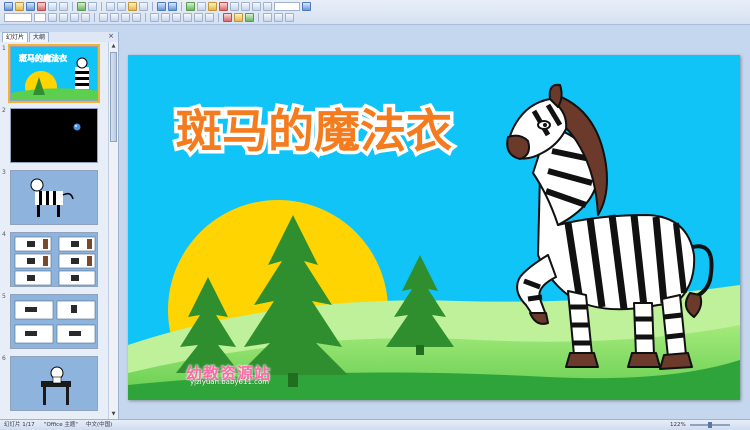  I want to click on insert-chart-icon, so click(190, 6).